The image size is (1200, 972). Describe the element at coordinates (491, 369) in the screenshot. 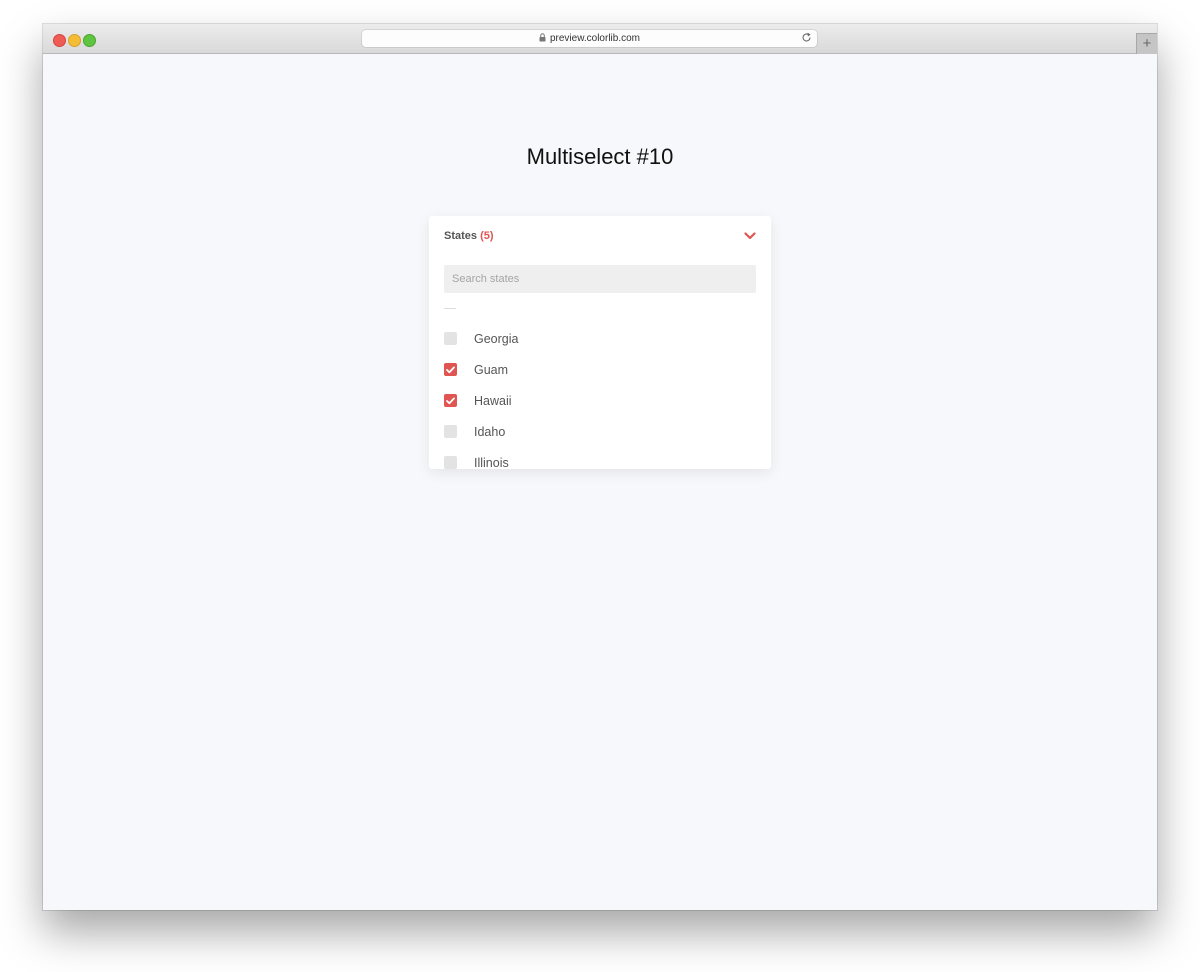

I see `option-label: Guam` at that location.